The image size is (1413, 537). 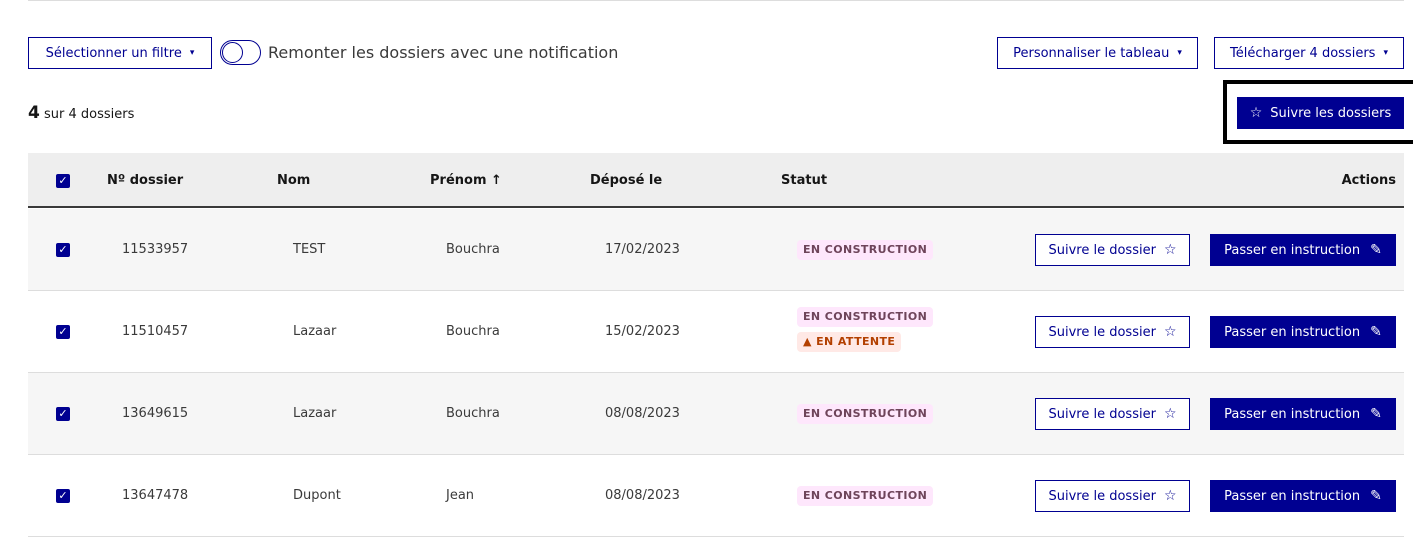 I want to click on notification-toggle, so click(x=240, y=52).